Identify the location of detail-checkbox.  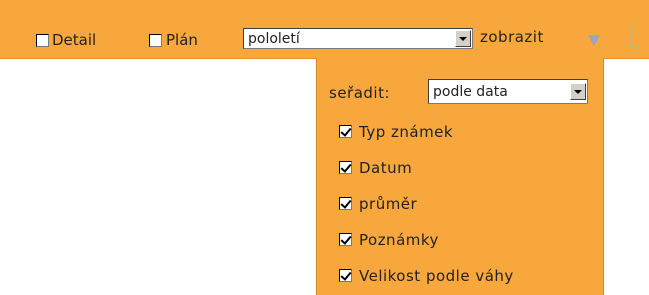
(42, 40).